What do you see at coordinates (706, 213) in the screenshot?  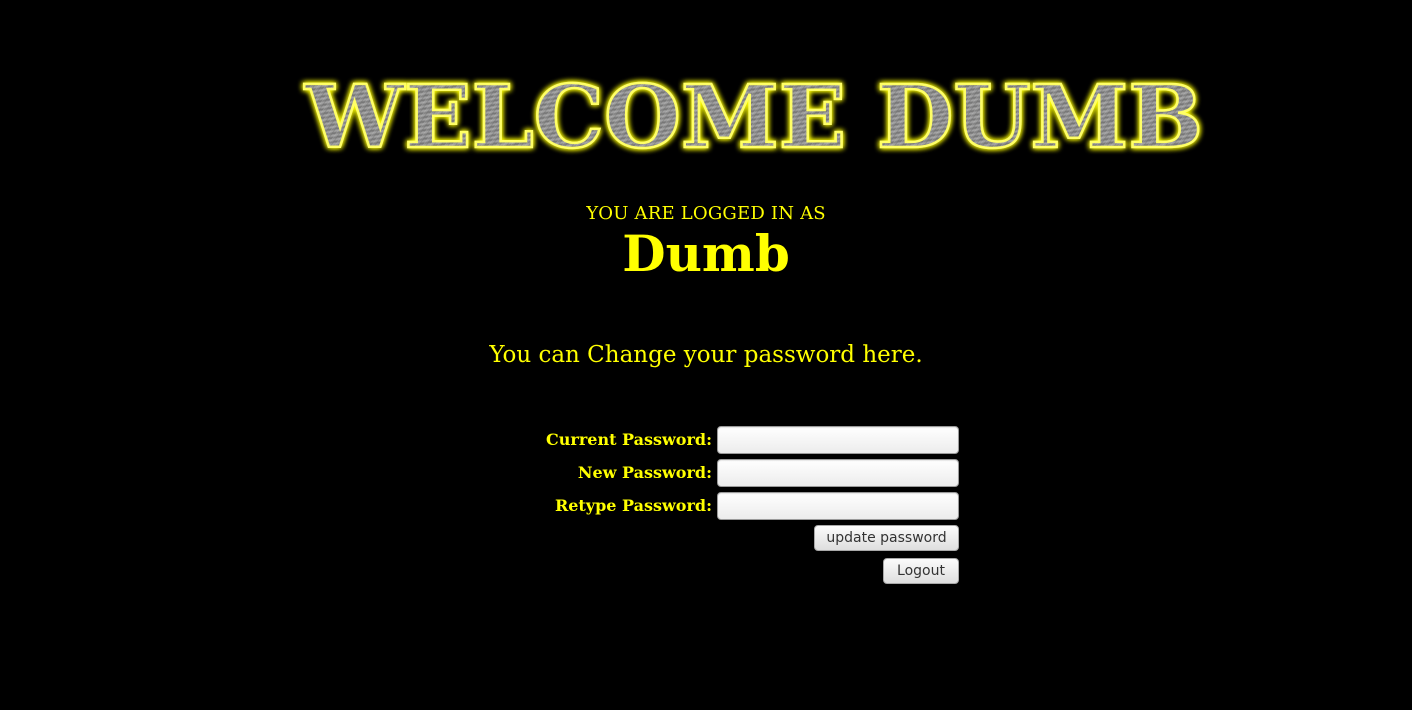 I see `logged-in-label: YOU ARE LOGGED IN AS` at bounding box center [706, 213].